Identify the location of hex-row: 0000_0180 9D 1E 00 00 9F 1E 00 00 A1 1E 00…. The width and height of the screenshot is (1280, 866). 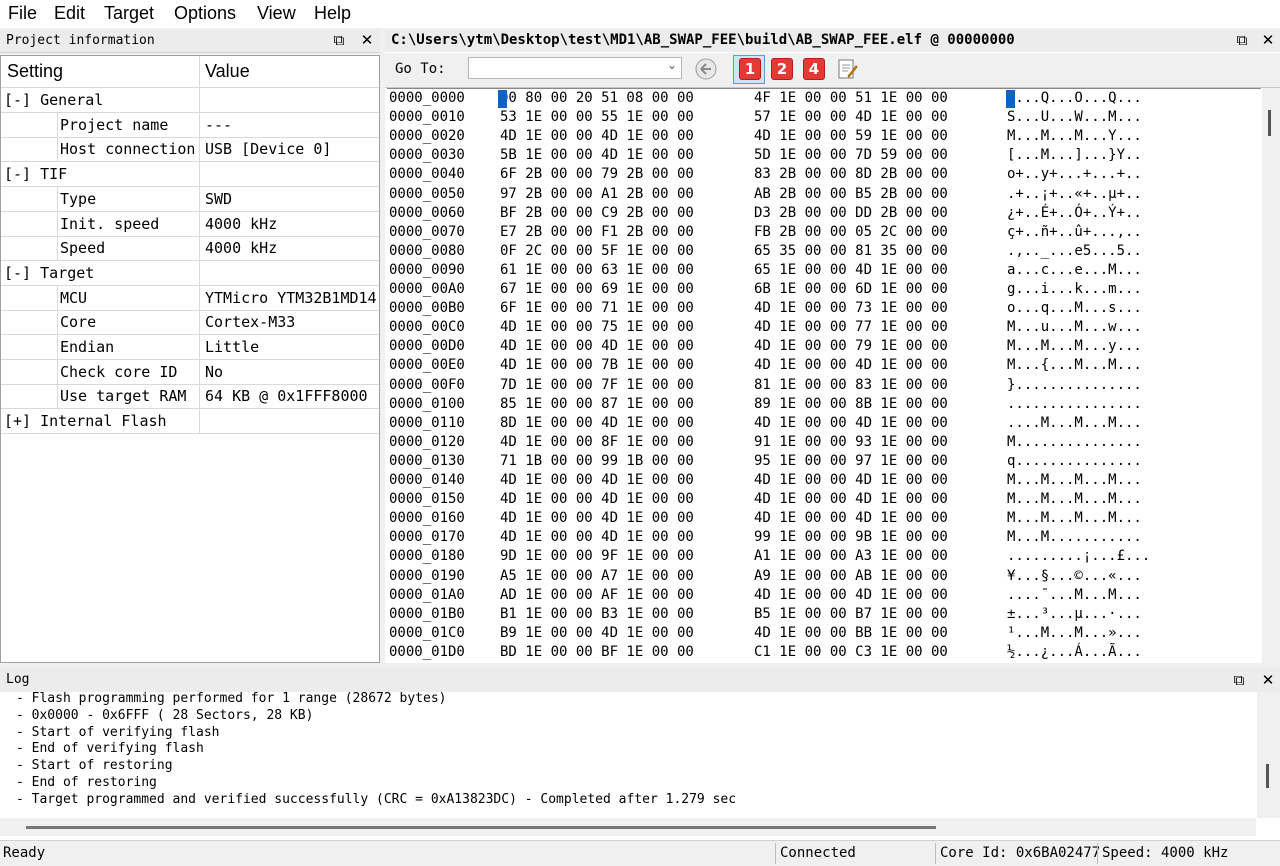
(824, 556).